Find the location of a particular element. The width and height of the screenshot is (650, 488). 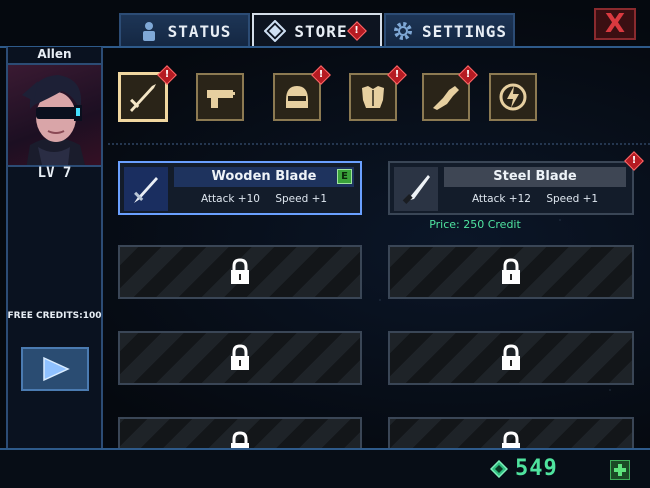

knife-icon is located at coordinates (416, 189).